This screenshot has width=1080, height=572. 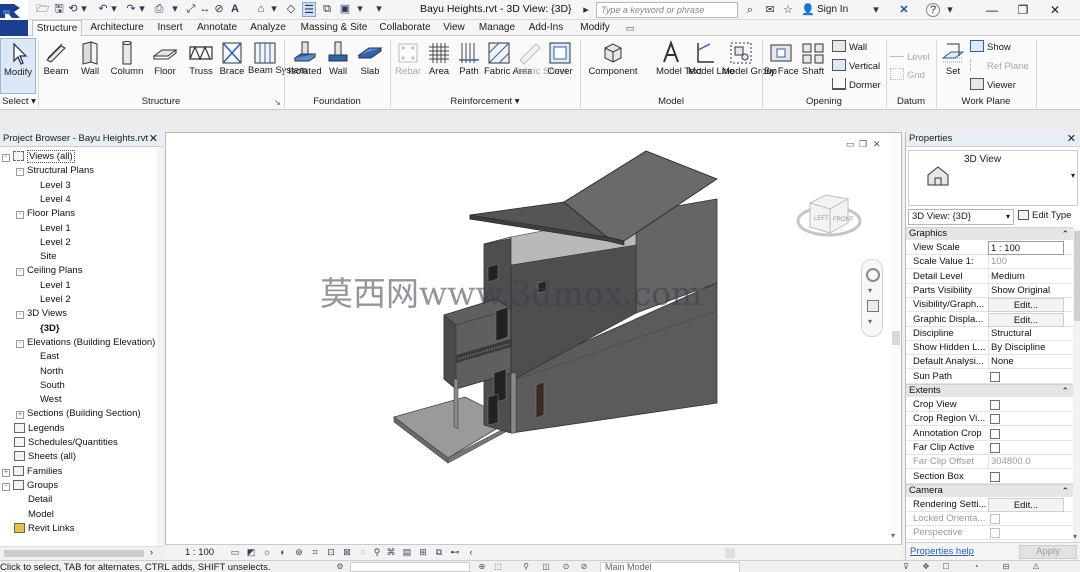 I want to click on save-icon: 🖫, so click(x=59, y=9).